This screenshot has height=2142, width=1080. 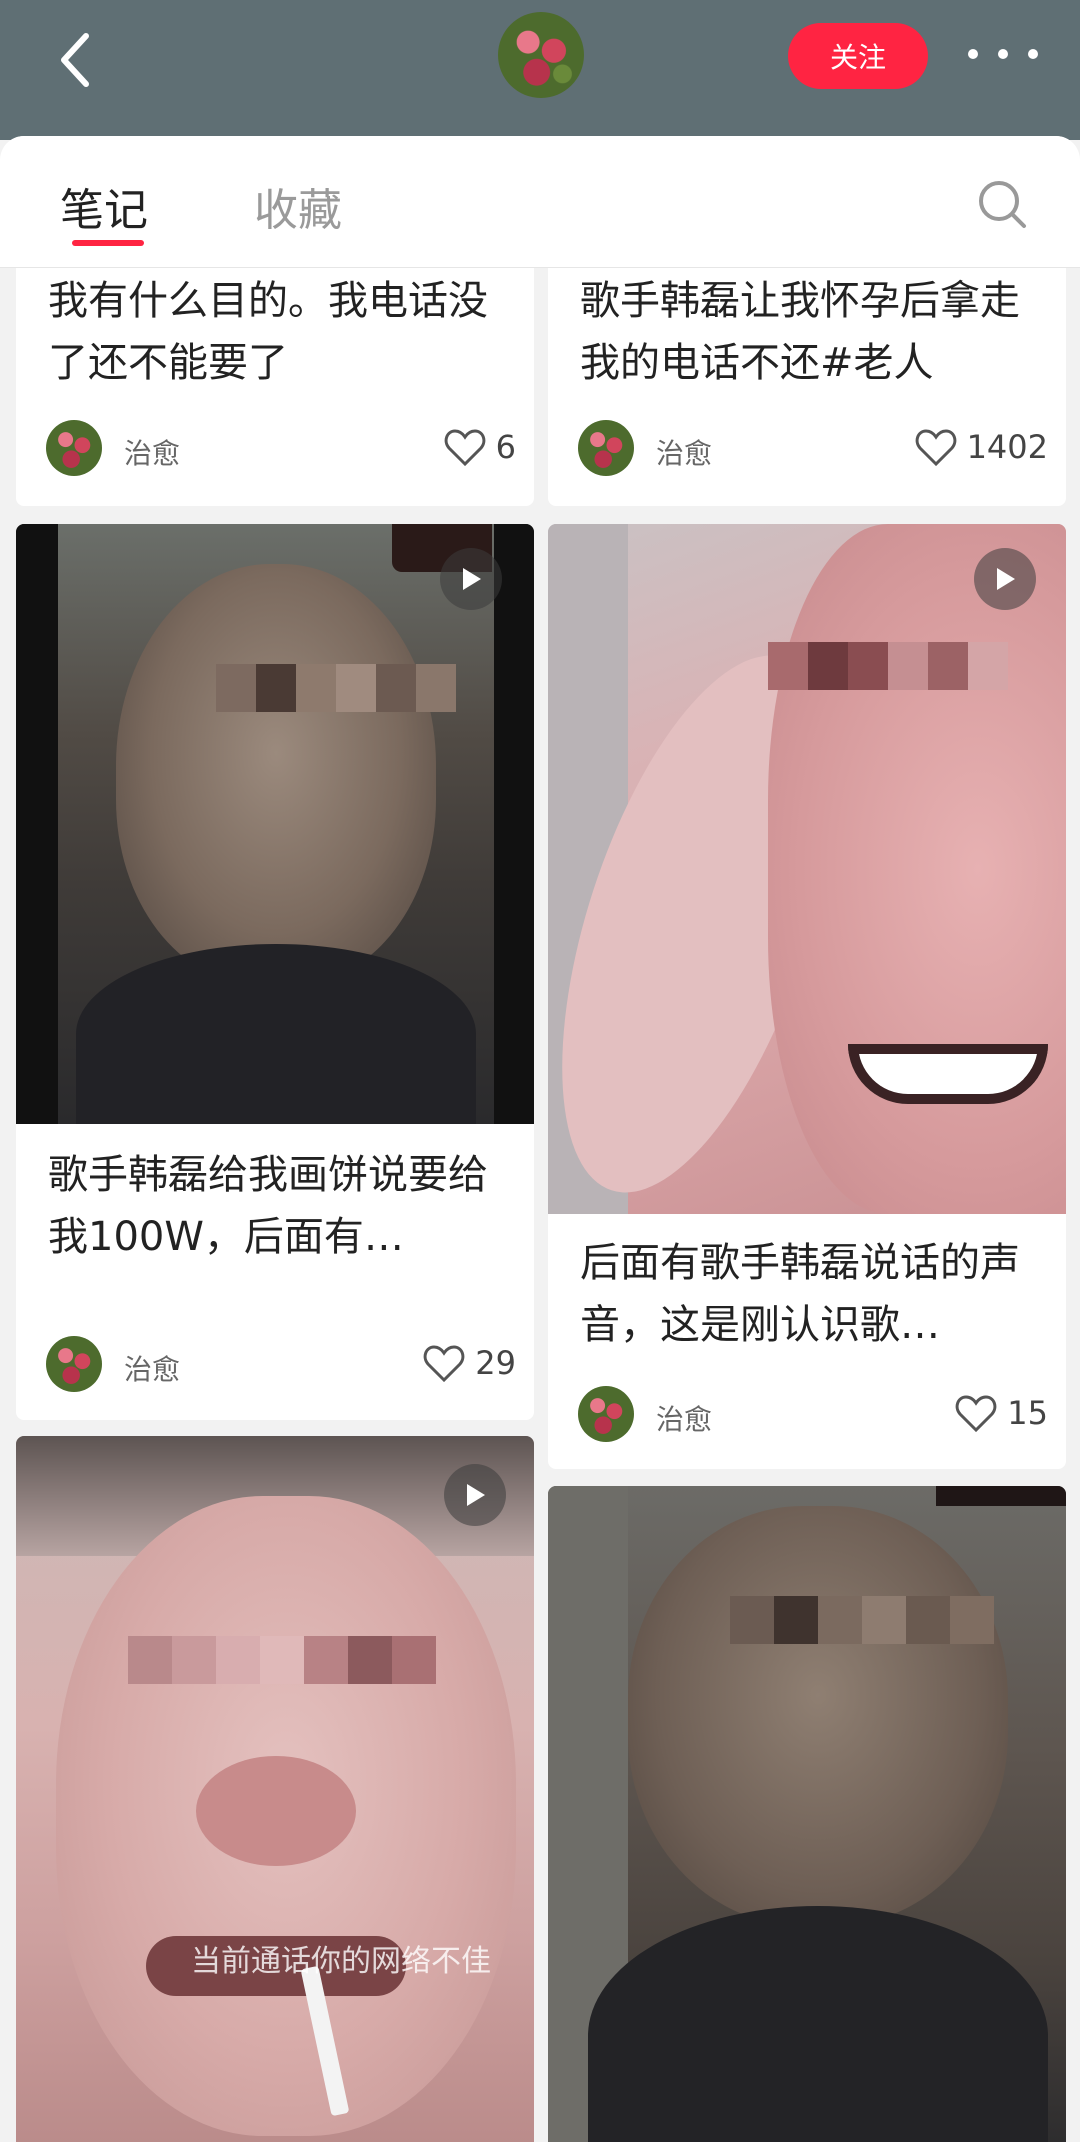 What do you see at coordinates (541, 55) in the screenshot?
I see `profile-avatar` at bounding box center [541, 55].